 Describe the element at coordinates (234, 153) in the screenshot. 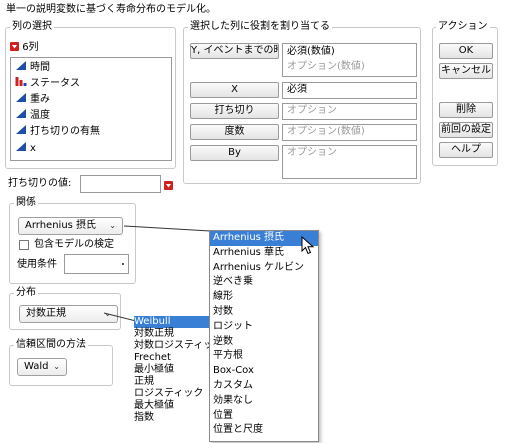

I see `by-role-button: By` at that location.